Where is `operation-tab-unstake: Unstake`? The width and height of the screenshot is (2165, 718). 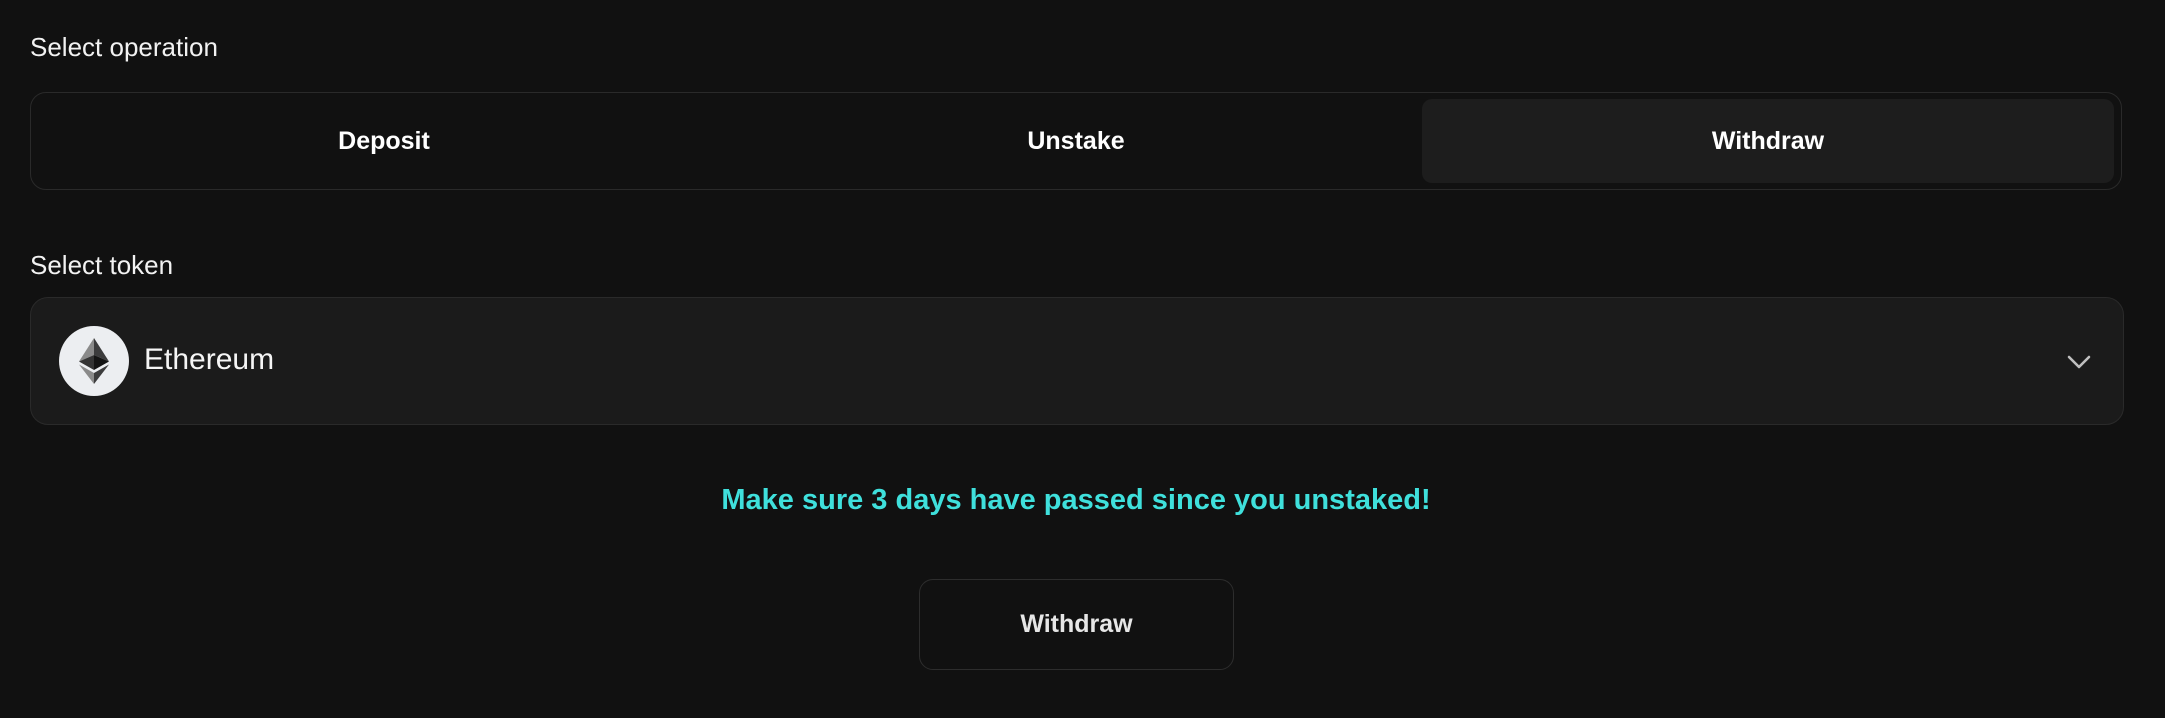
operation-tab-unstake: Unstake is located at coordinates (1076, 141).